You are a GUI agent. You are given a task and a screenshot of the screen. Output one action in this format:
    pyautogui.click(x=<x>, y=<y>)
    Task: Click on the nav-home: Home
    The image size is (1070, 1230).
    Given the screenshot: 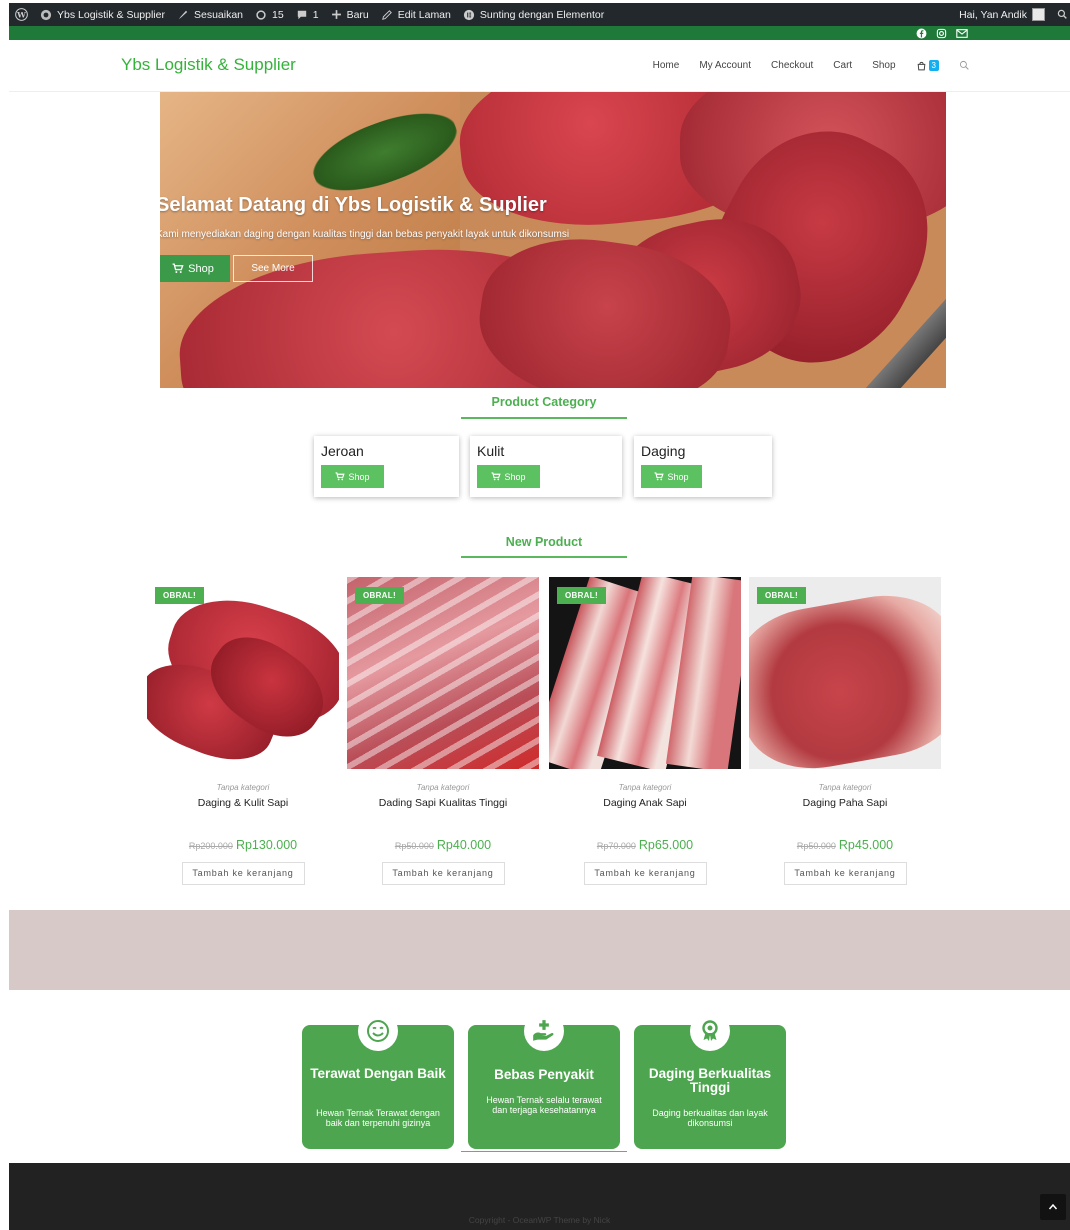 What is the action you would take?
    pyautogui.click(x=666, y=65)
    